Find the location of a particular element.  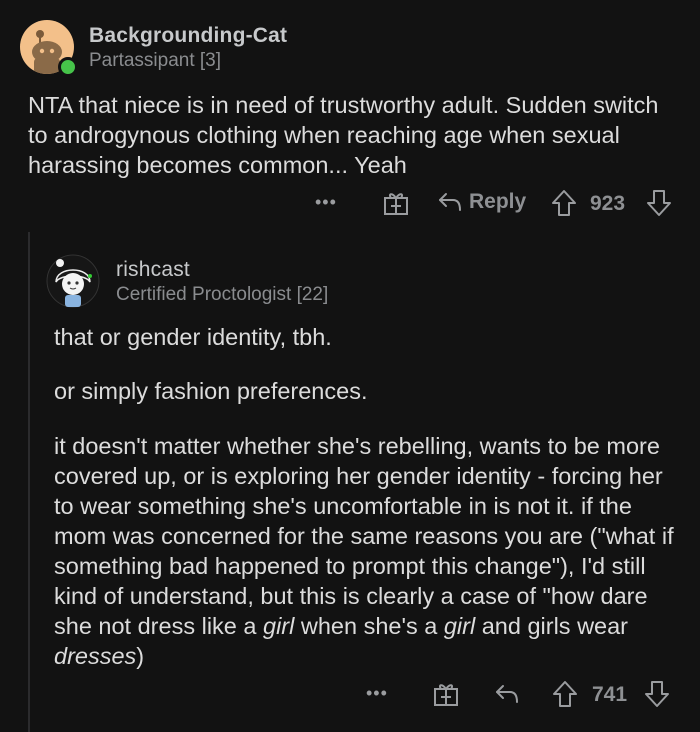

p3-emphasis-3: dresses is located at coordinates (95, 656).